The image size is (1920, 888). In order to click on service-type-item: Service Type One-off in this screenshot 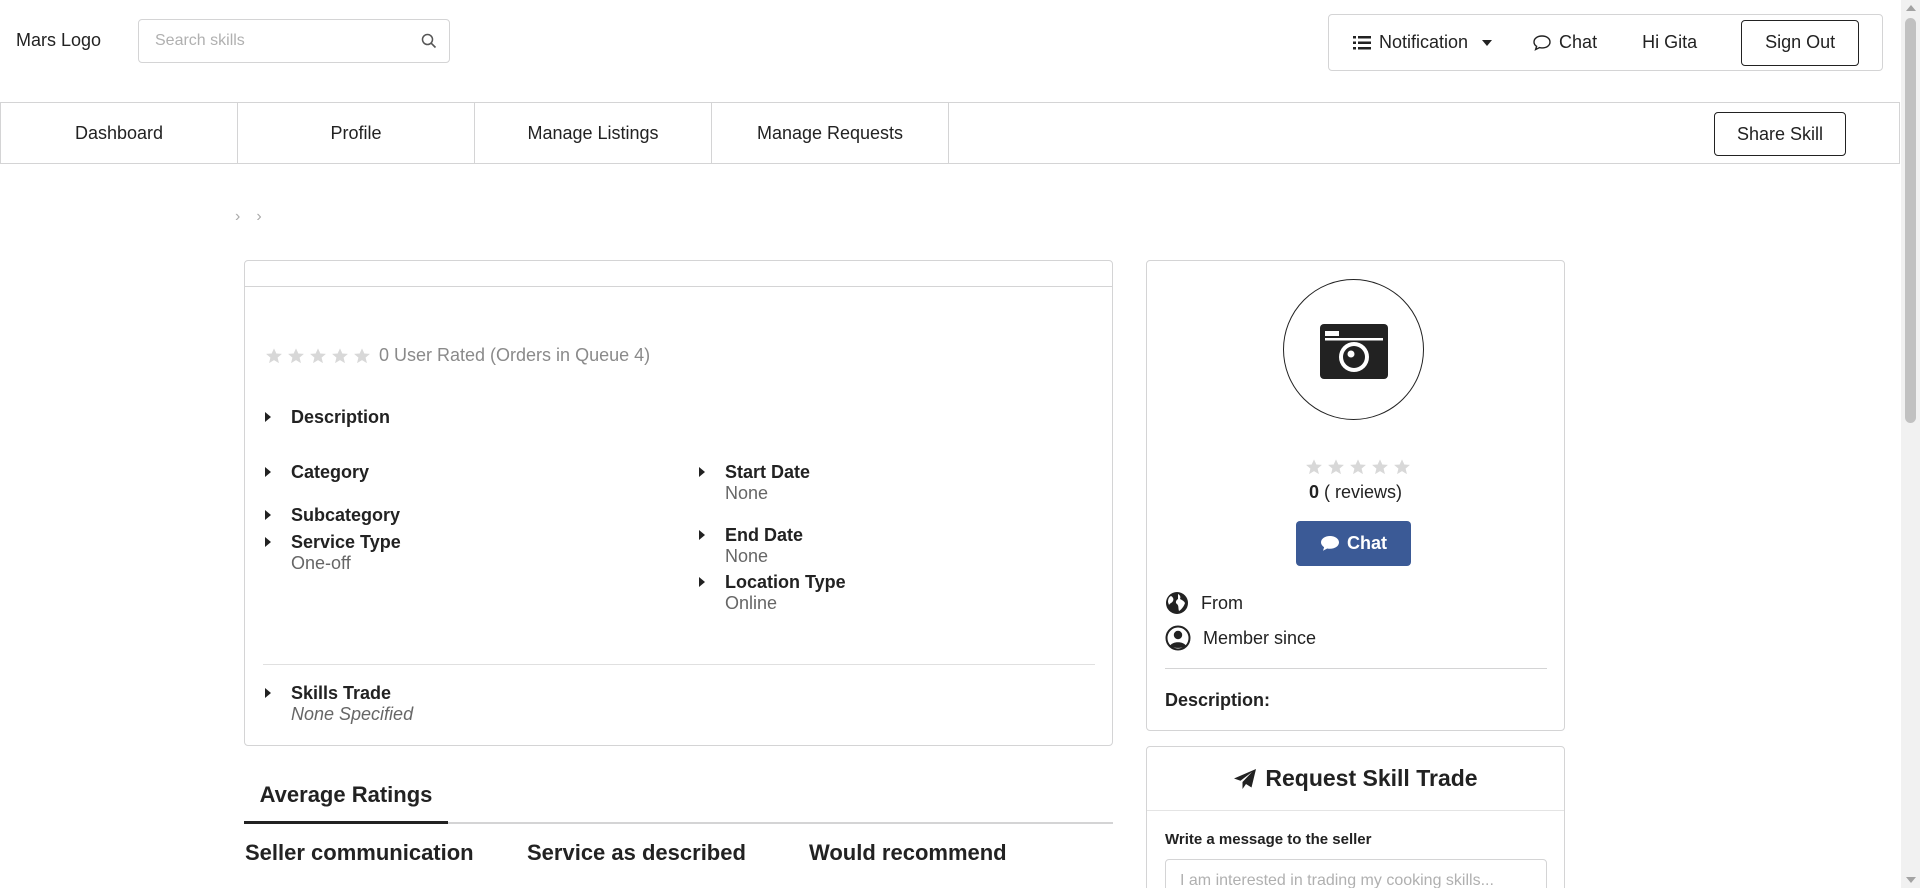, I will do `click(333, 552)`.